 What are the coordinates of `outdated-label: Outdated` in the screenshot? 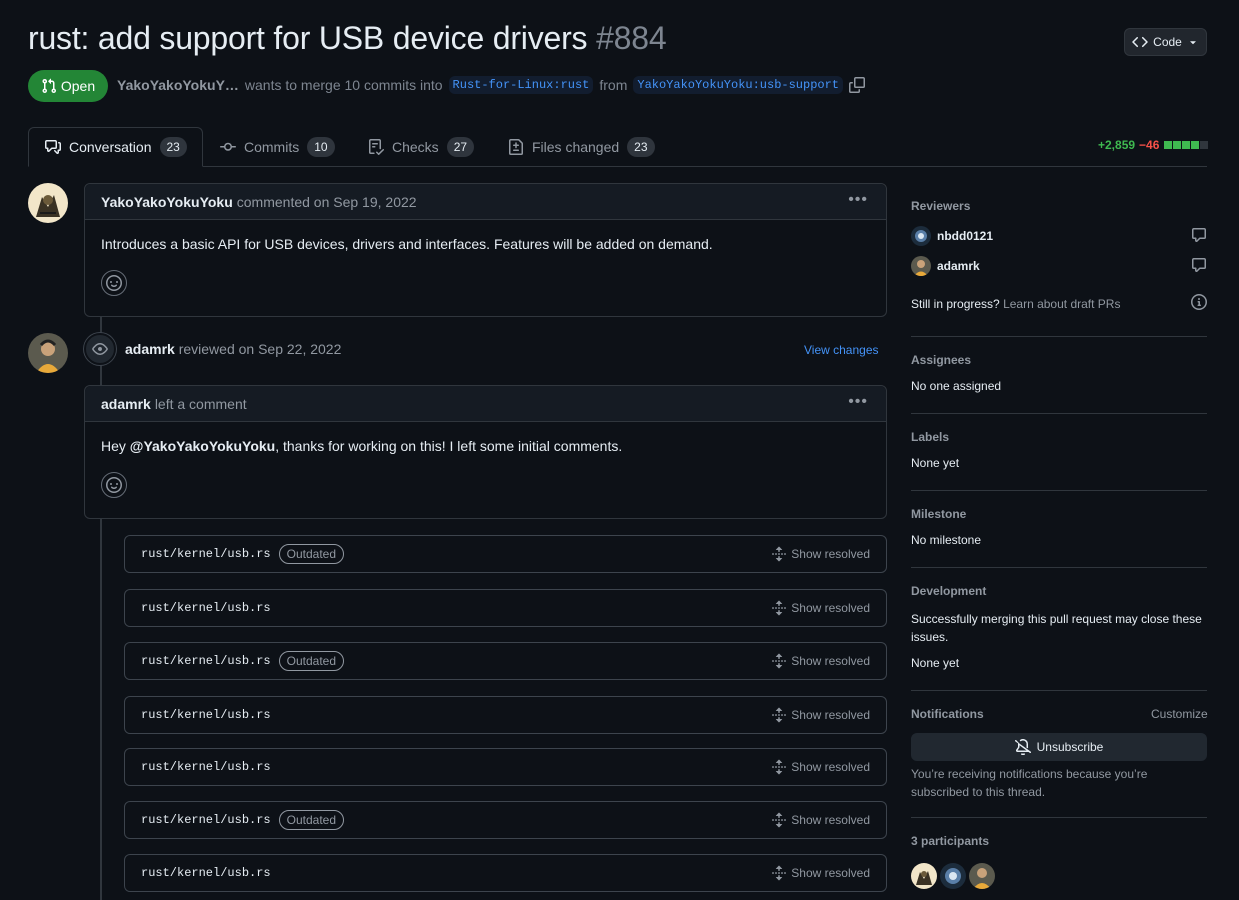 It's located at (311, 661).